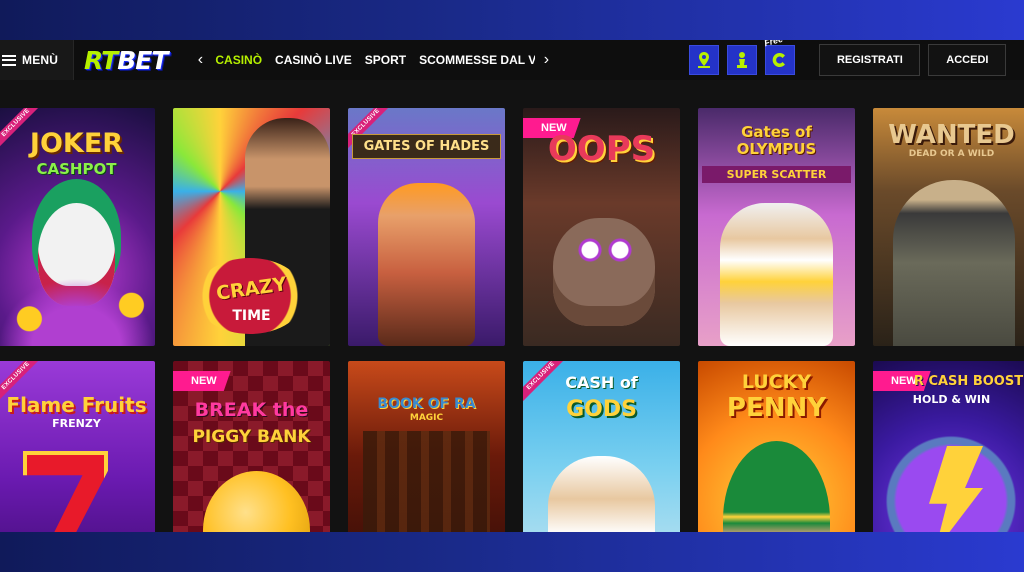 The width and height of the screenshot is (1024, 572). What do you see at coordinates (251, 437) in the screenshot?
I see `game-subtitle: PIGGY BANK` at bounding box center [251, 437].